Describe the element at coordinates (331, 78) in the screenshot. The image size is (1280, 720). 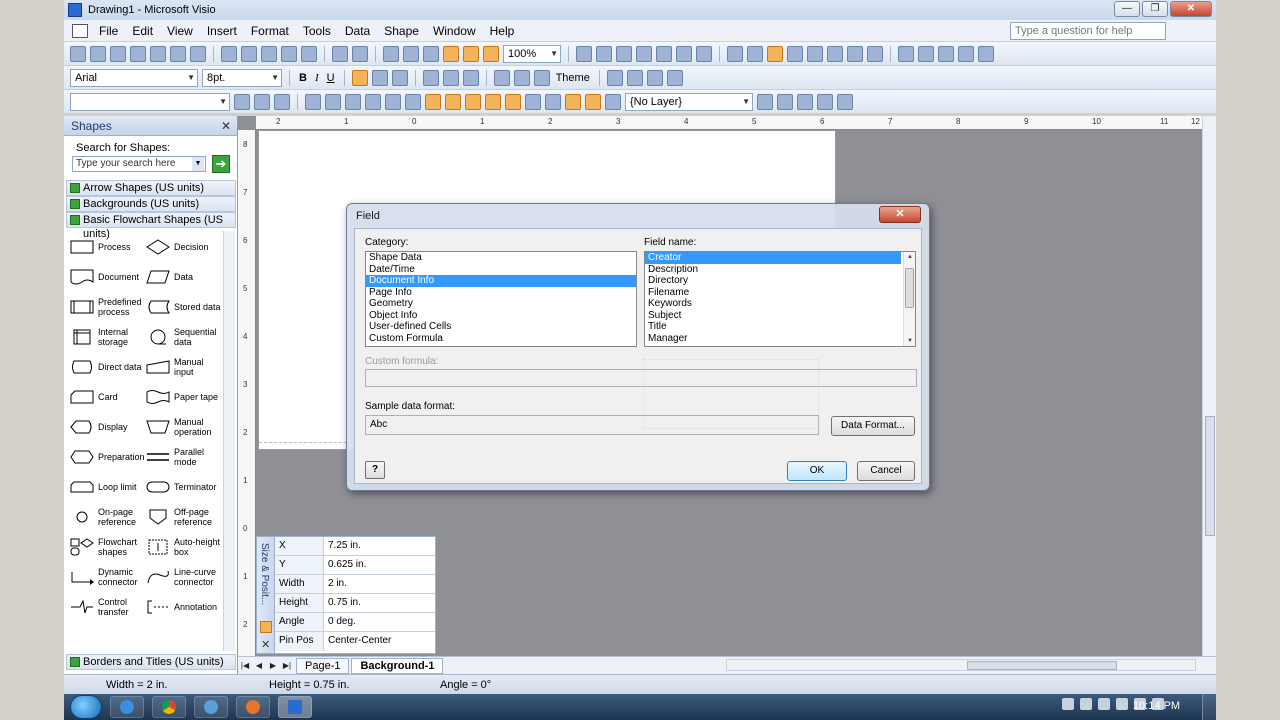
I see `underline-button: U` at that location.